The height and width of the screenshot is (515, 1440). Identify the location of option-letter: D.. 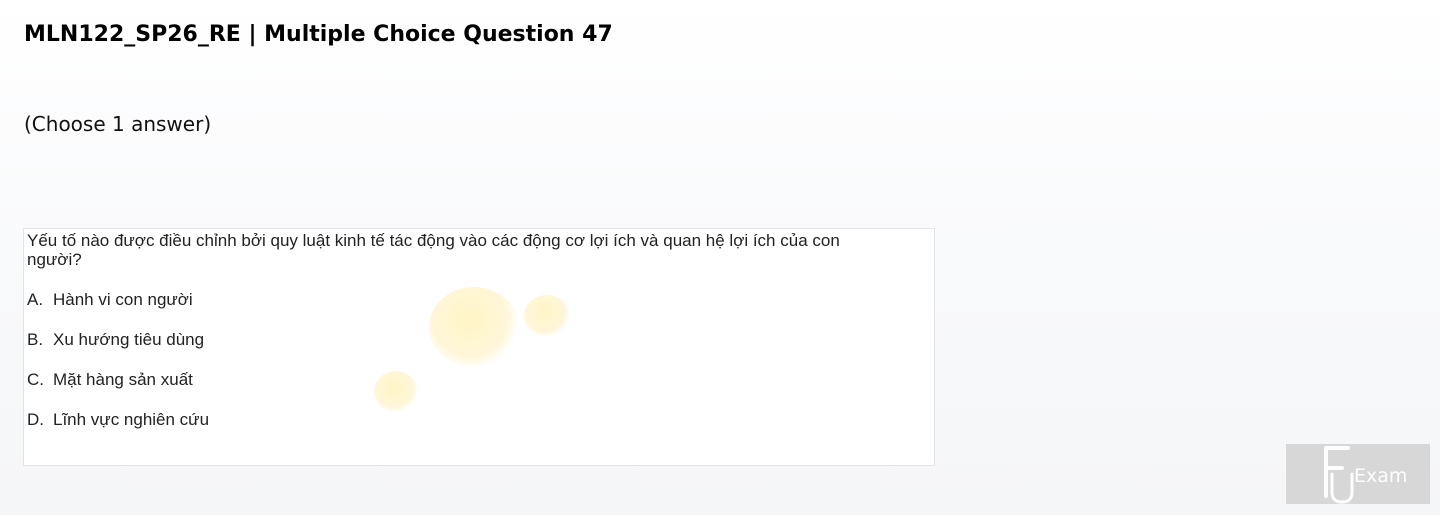
(35, 419).